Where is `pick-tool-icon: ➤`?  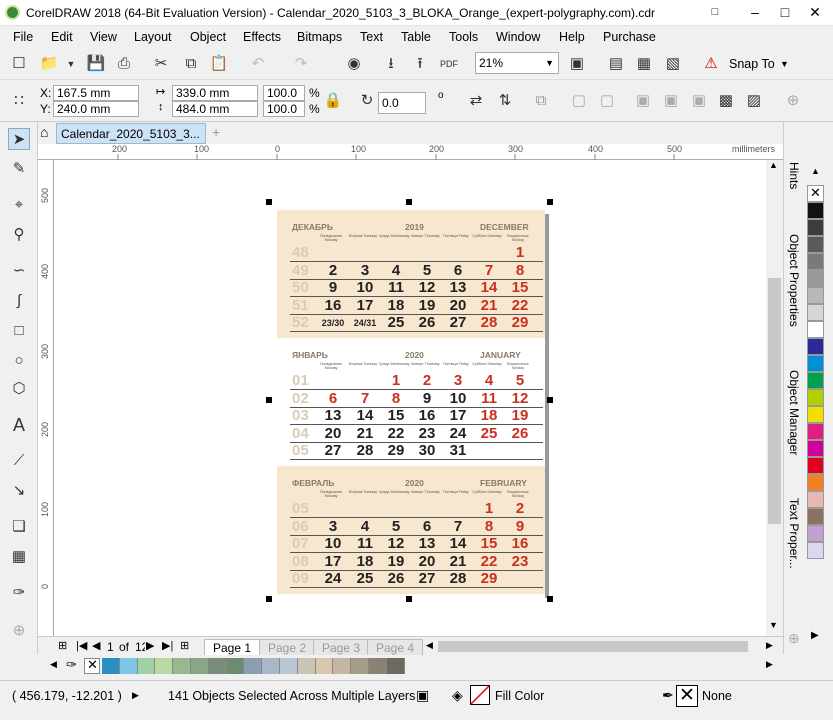 pick-tool-icon: ➤ is located at coordinates (19, 139).